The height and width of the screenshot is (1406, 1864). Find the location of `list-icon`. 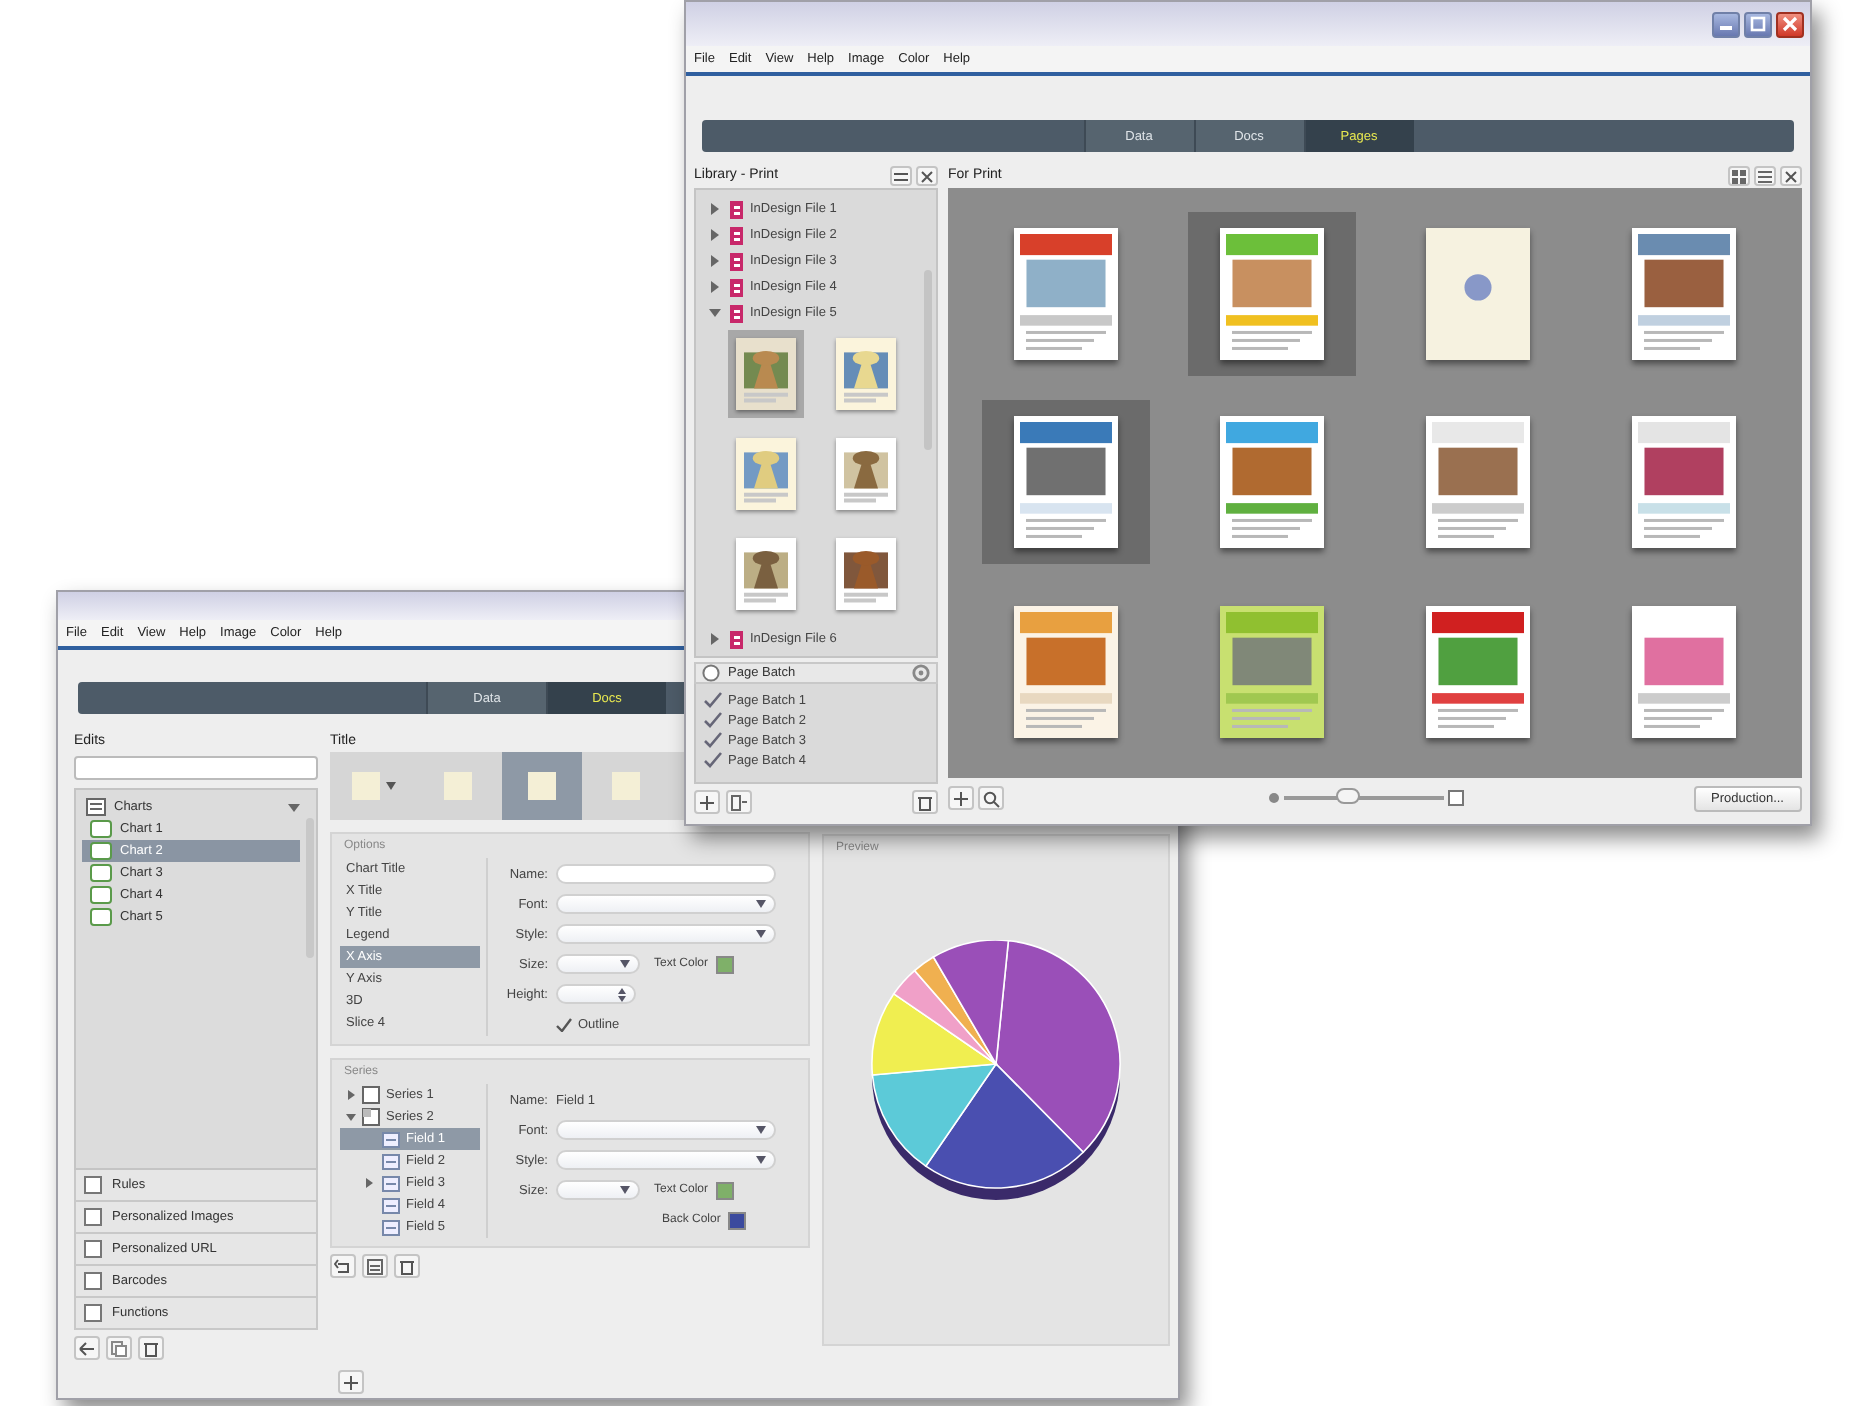

list-icon is located at coordinates (375, 1266).